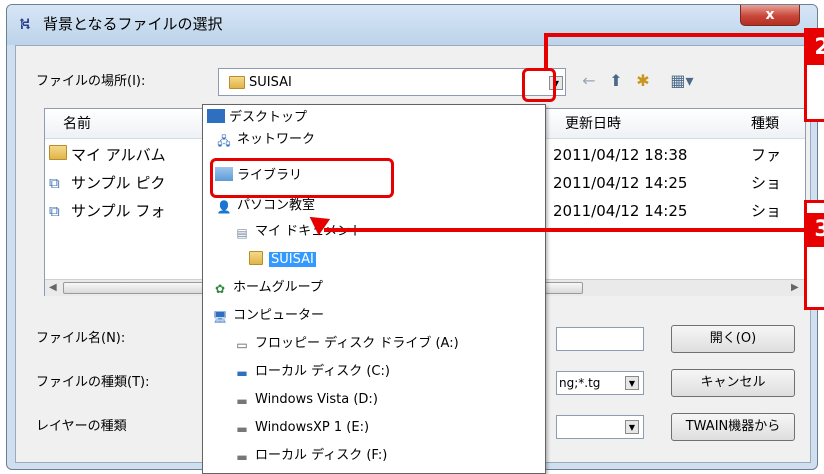  What do you see at coordinates (281, 260) in the screenshot?
I see `dropdown-item-suisai: SUISAI` at bounding box center [281, 260].